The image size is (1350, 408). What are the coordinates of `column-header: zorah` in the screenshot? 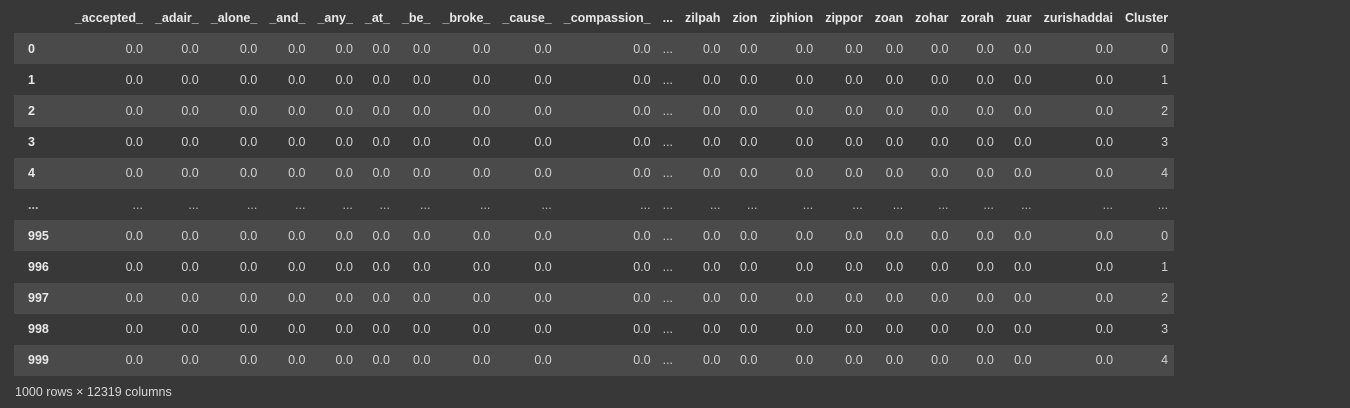 It's located at (977, 17).